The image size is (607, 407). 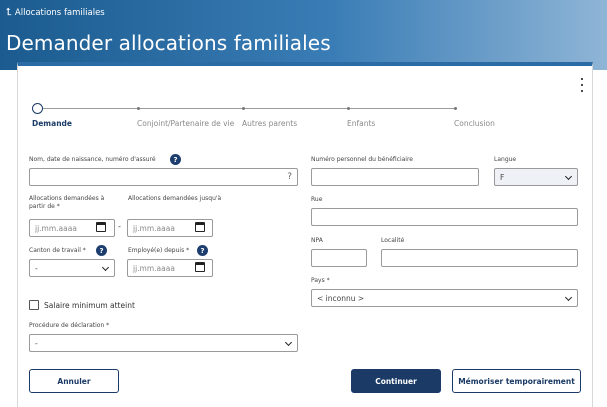 What do you see at coordinates (269, 124) in the screenshot?
I see `step-label-autres-parents: Autres parents` at bounding box center [269, 124].